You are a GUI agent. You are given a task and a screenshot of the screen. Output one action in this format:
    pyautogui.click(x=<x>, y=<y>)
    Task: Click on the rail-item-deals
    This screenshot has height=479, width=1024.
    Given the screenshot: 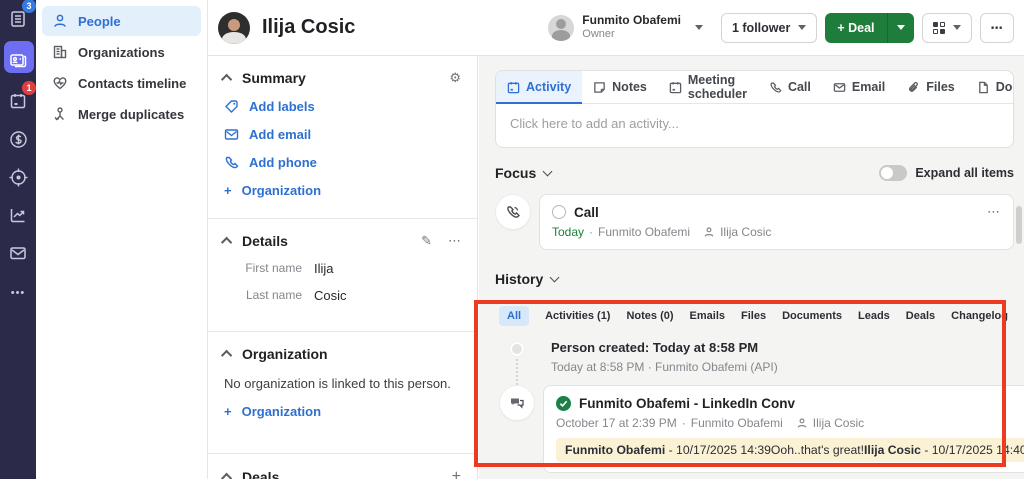 What is the action you would take?
    pyautogui.click(x=18, y=139)
    